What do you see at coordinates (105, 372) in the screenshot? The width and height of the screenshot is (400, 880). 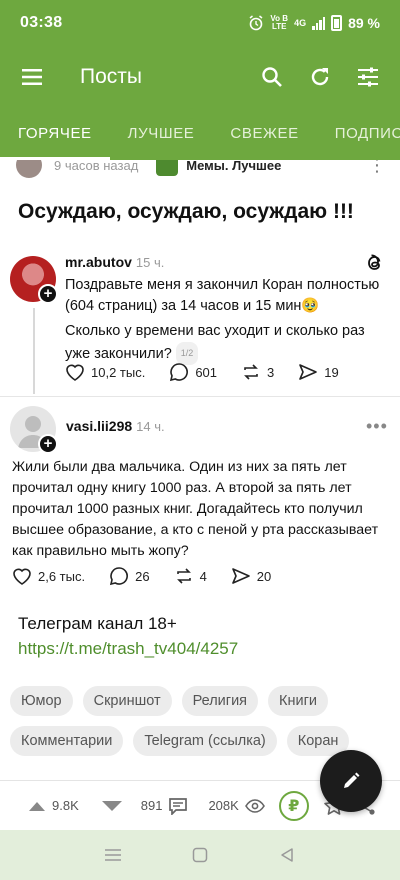 I see `embed1-likes: 10,2 тыс.` at bounding box center [105, 372].